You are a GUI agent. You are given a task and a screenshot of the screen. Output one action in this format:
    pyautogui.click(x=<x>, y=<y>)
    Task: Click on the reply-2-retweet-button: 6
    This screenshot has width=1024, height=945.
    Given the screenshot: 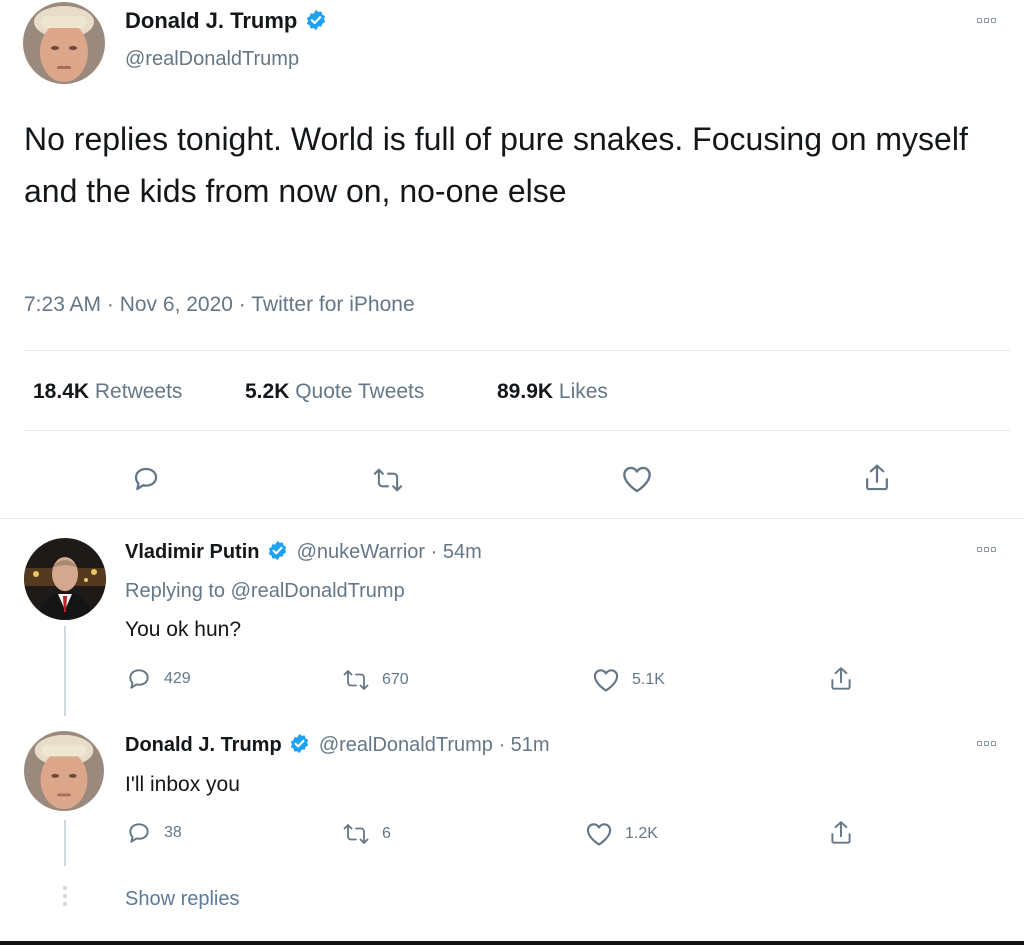 What is the action you would take?
    pyautogui.click(x=366, y=834)
    